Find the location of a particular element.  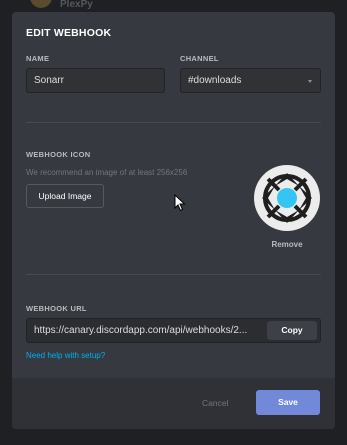

webhook-avatar is located at coordinates (287, 198).